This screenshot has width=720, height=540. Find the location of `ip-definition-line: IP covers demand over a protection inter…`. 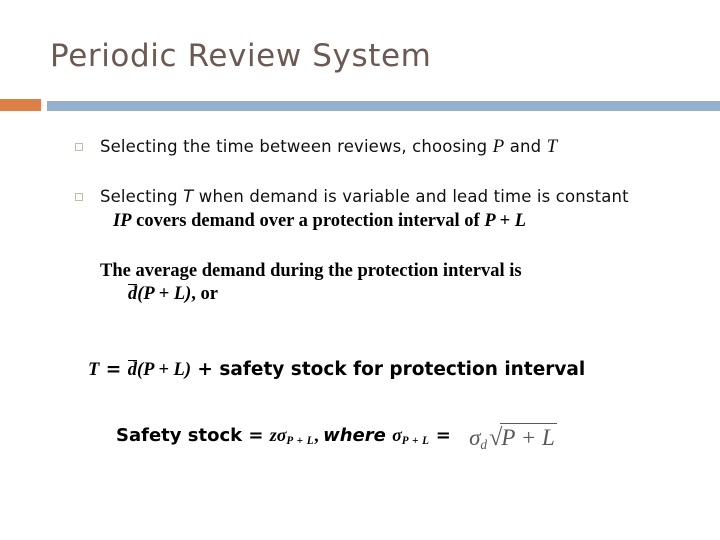

ip-definition-line: IP covers demand over a protection inter… is located at coordinates (416, 221).